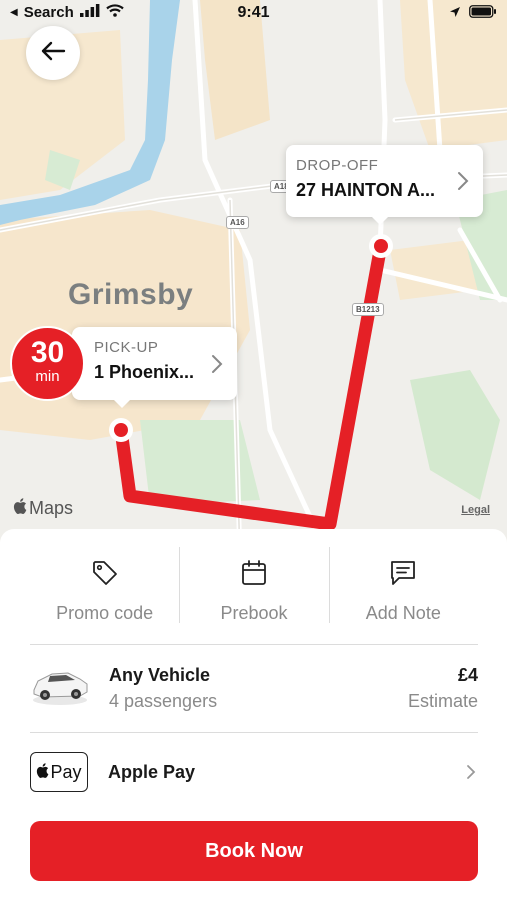  I want to click on fare-price: £4, so click(467, 675).